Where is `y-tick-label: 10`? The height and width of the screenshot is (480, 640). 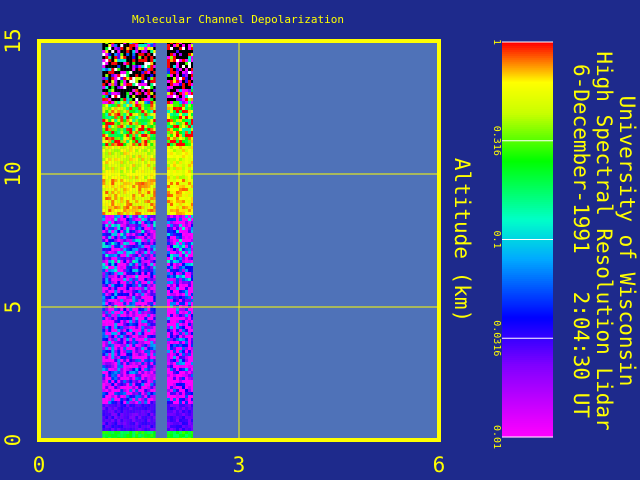
y-tick-label: 10 is located at coordinates (13, 173).